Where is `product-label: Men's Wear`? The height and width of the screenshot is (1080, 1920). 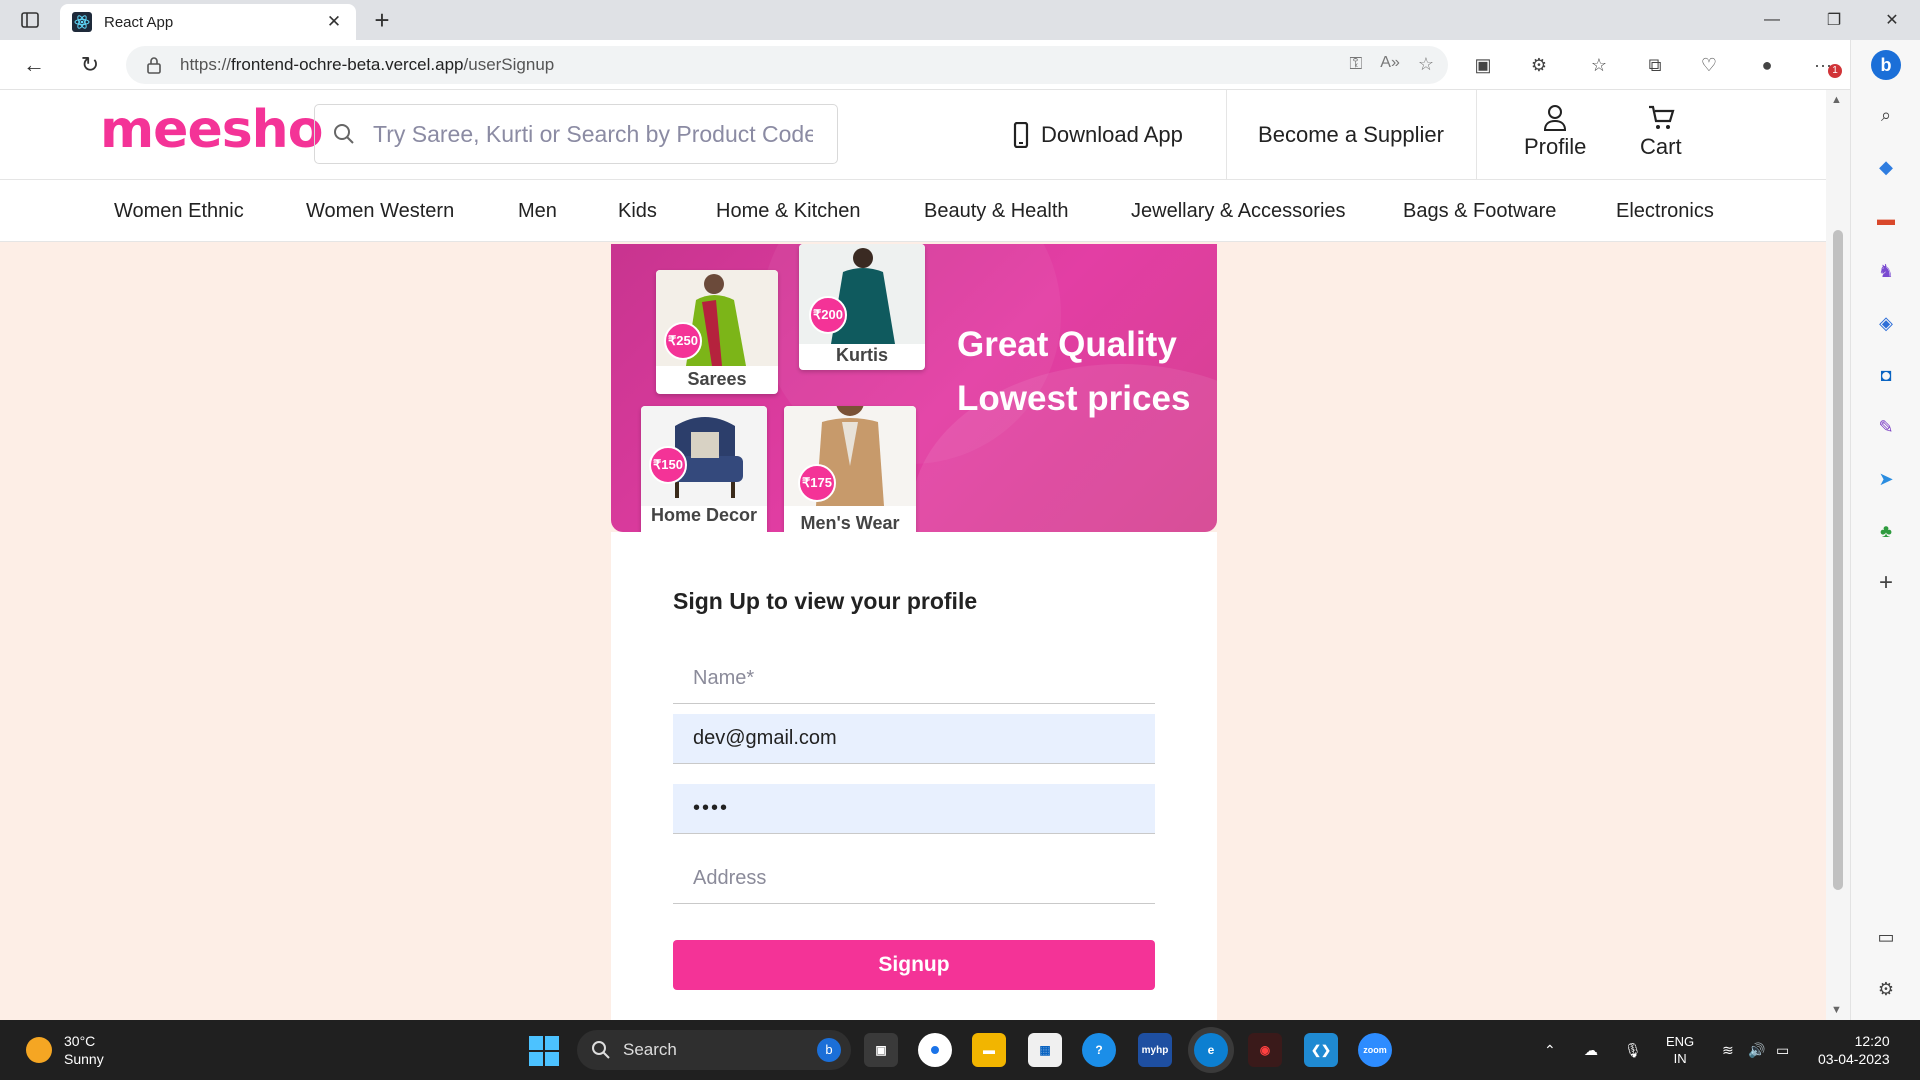 product-label: Men's Wear is located at coordinates (850, 522).